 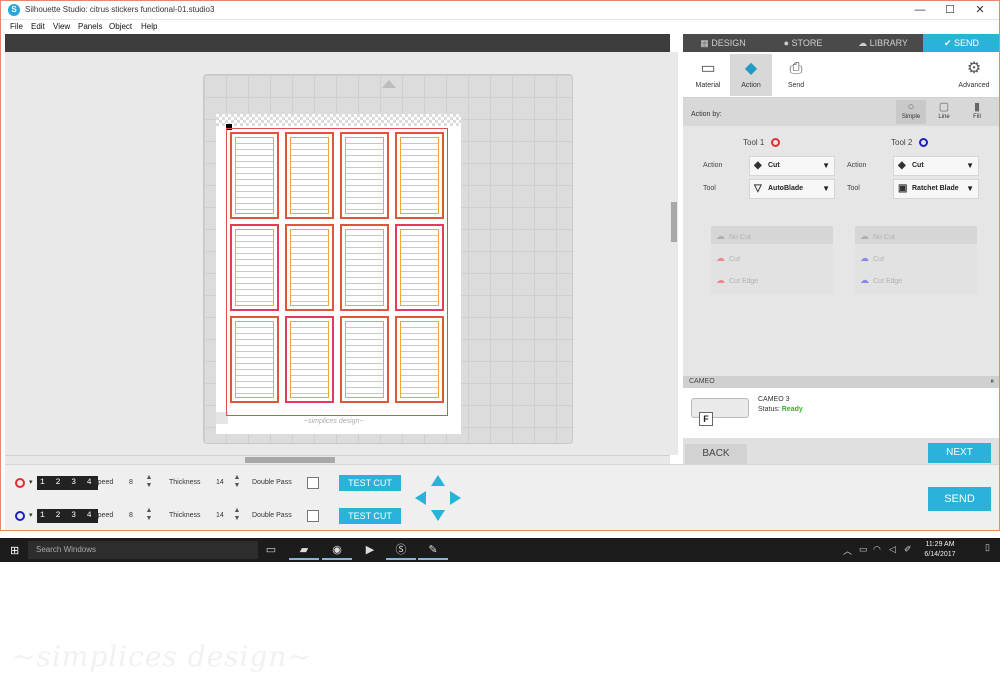 What do you see at coordinates (877, 549) in the screenshot?
I see `wifi-icon: ◠` at bounding box center [877, 549].